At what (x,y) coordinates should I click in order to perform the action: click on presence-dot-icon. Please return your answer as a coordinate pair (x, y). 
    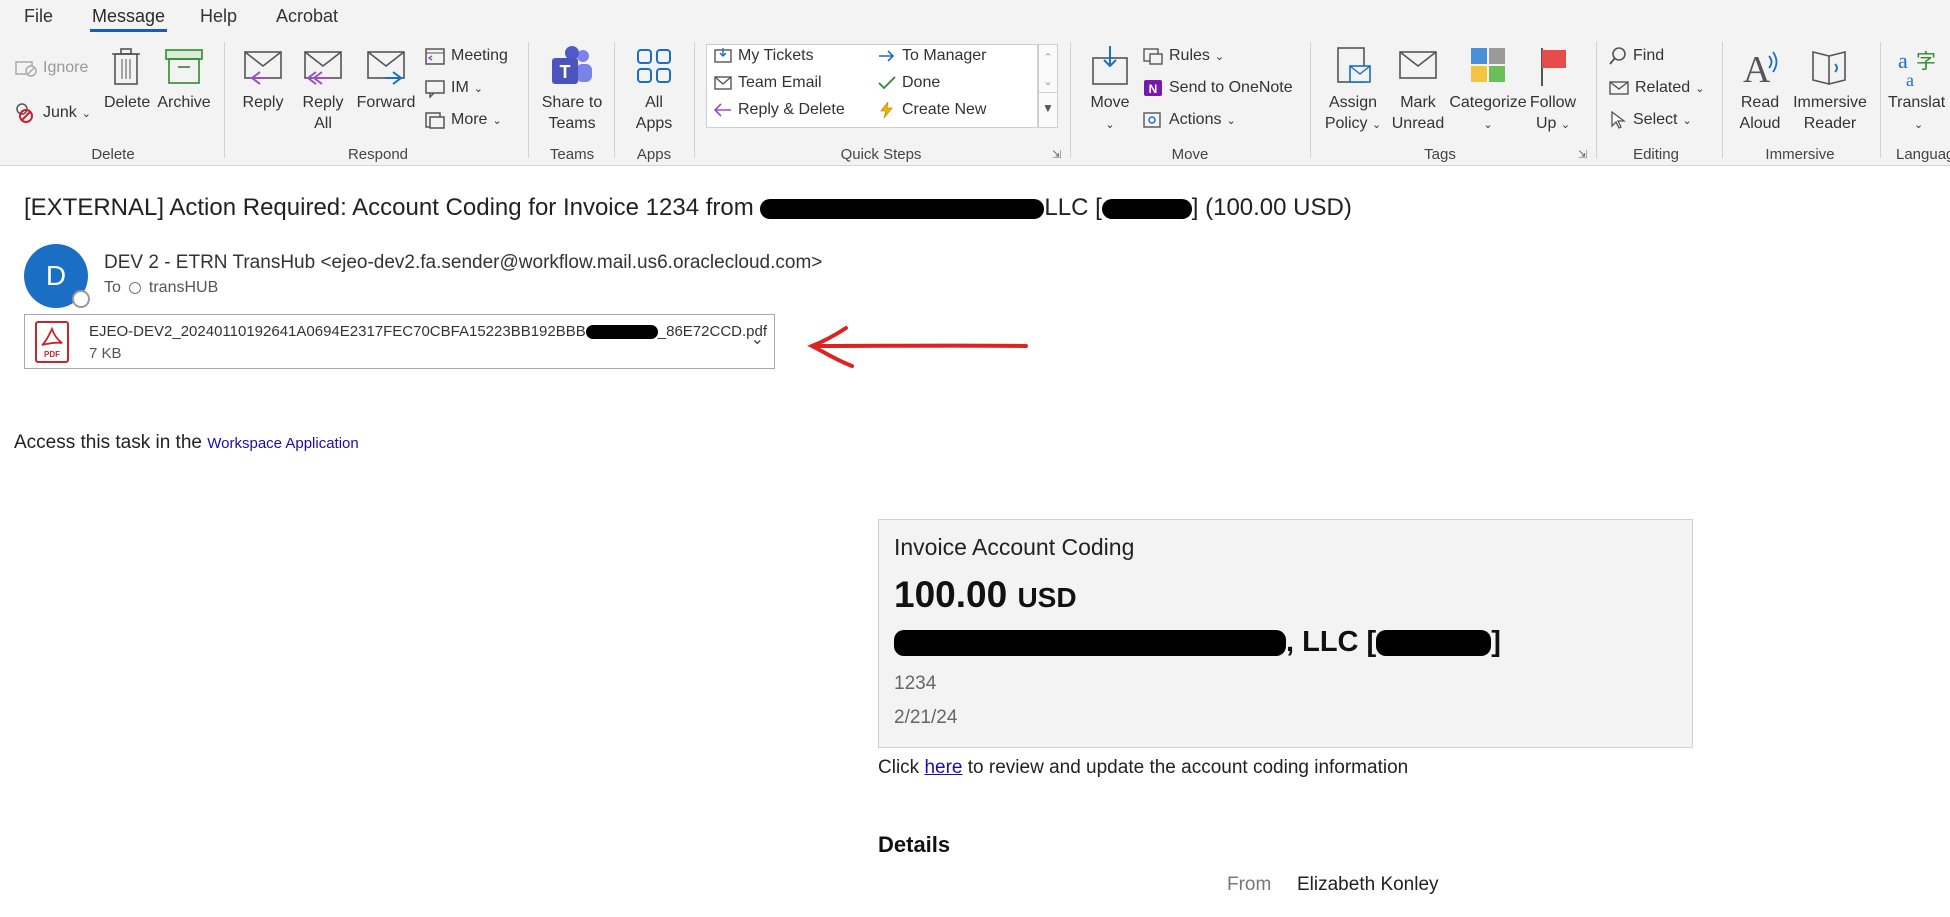
    Looking at the image, I should click on (134, 288).